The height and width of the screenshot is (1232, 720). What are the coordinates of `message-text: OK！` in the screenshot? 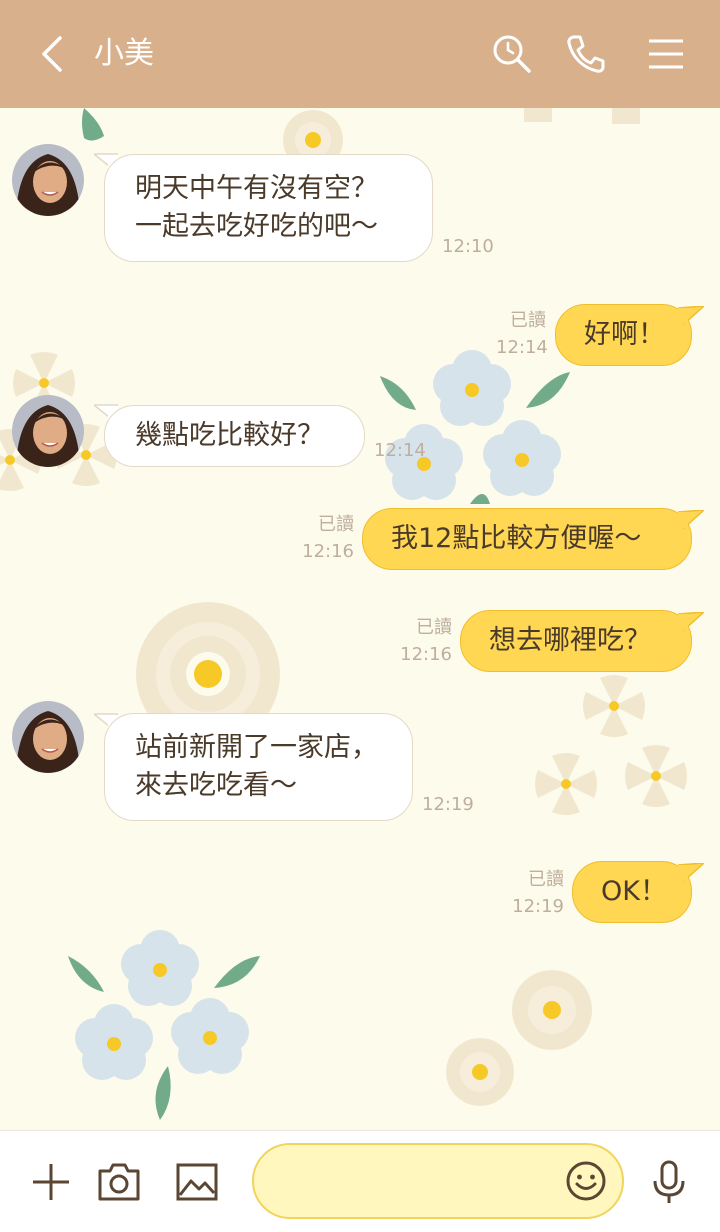 It's located at (634, 891).